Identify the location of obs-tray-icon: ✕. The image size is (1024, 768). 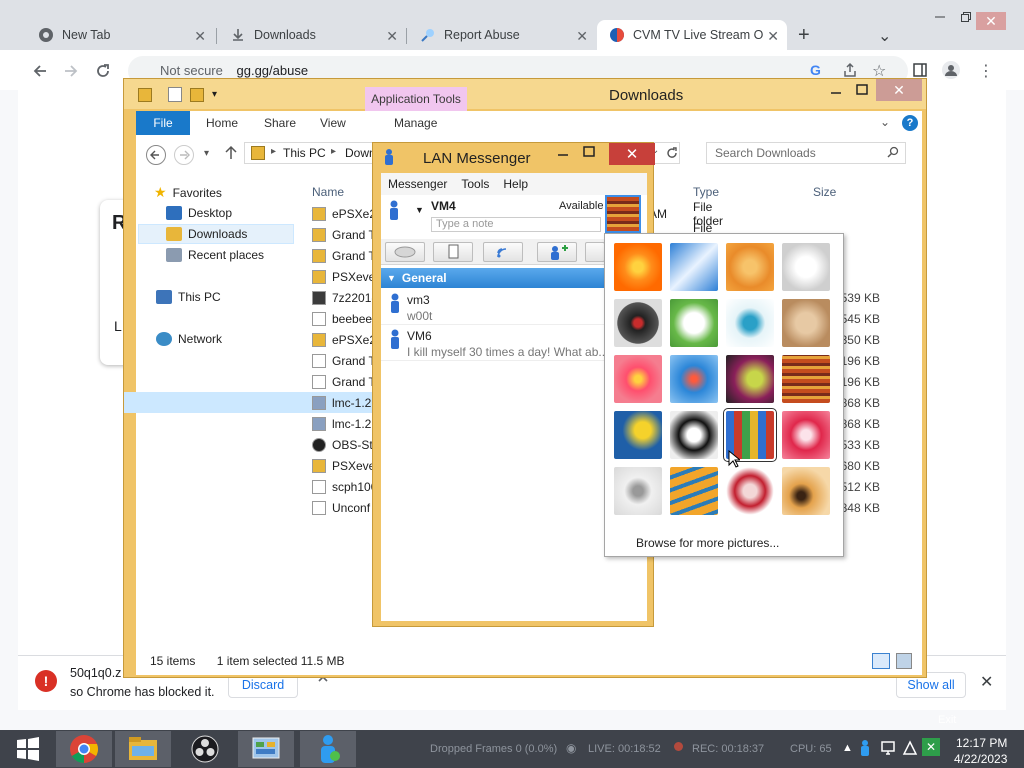
(931, 747).